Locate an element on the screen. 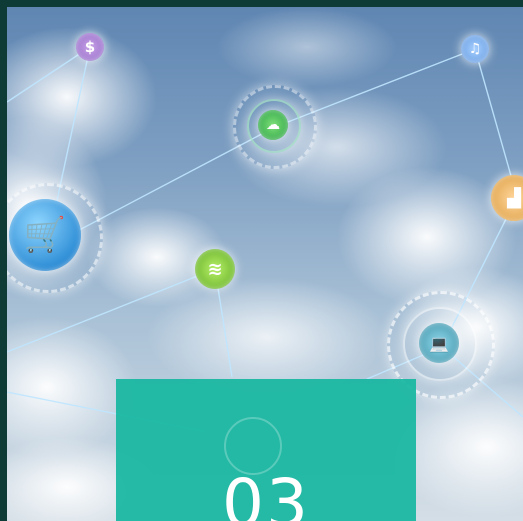 The width and height of the screenshot is (523, 521). laptop-icon: 💻 is located at coordinates (439, 343).